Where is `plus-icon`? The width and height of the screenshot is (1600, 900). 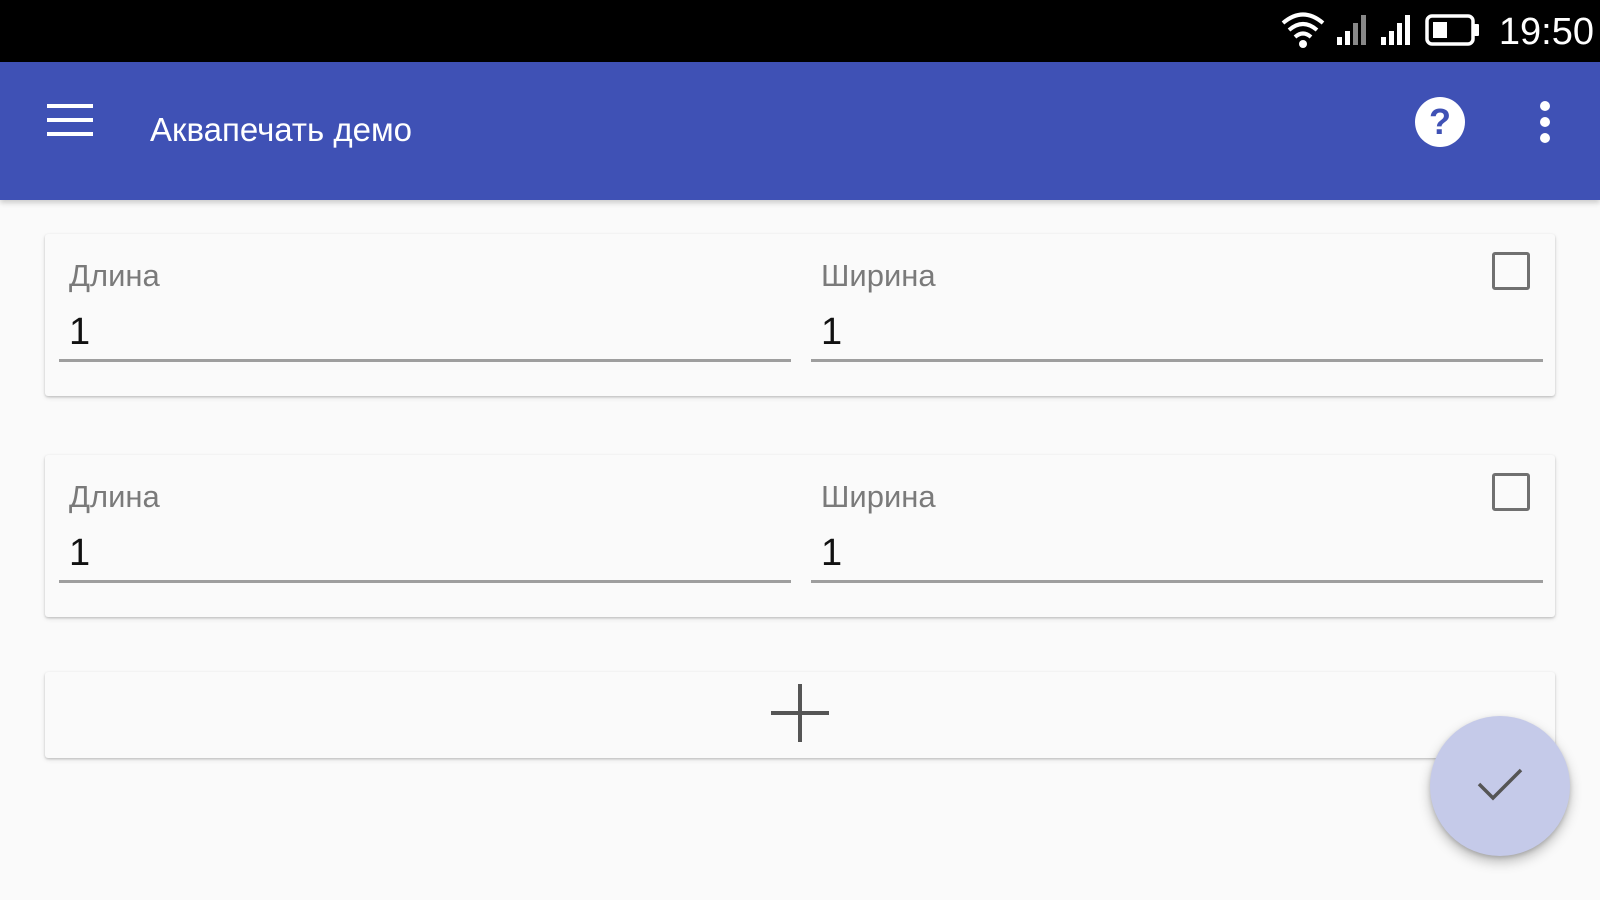 plus-icon is located at coordinates (800, 715).